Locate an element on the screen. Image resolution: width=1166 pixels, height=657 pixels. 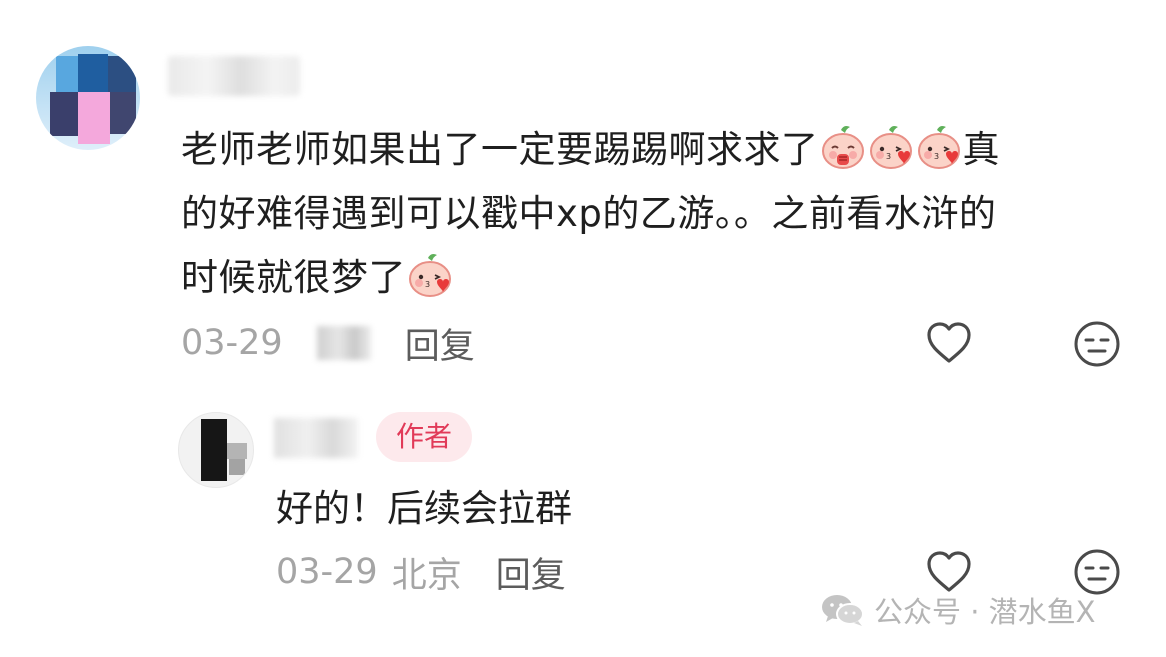
comment-meta: 03-29 回复 is located at coordinates (328, 343).